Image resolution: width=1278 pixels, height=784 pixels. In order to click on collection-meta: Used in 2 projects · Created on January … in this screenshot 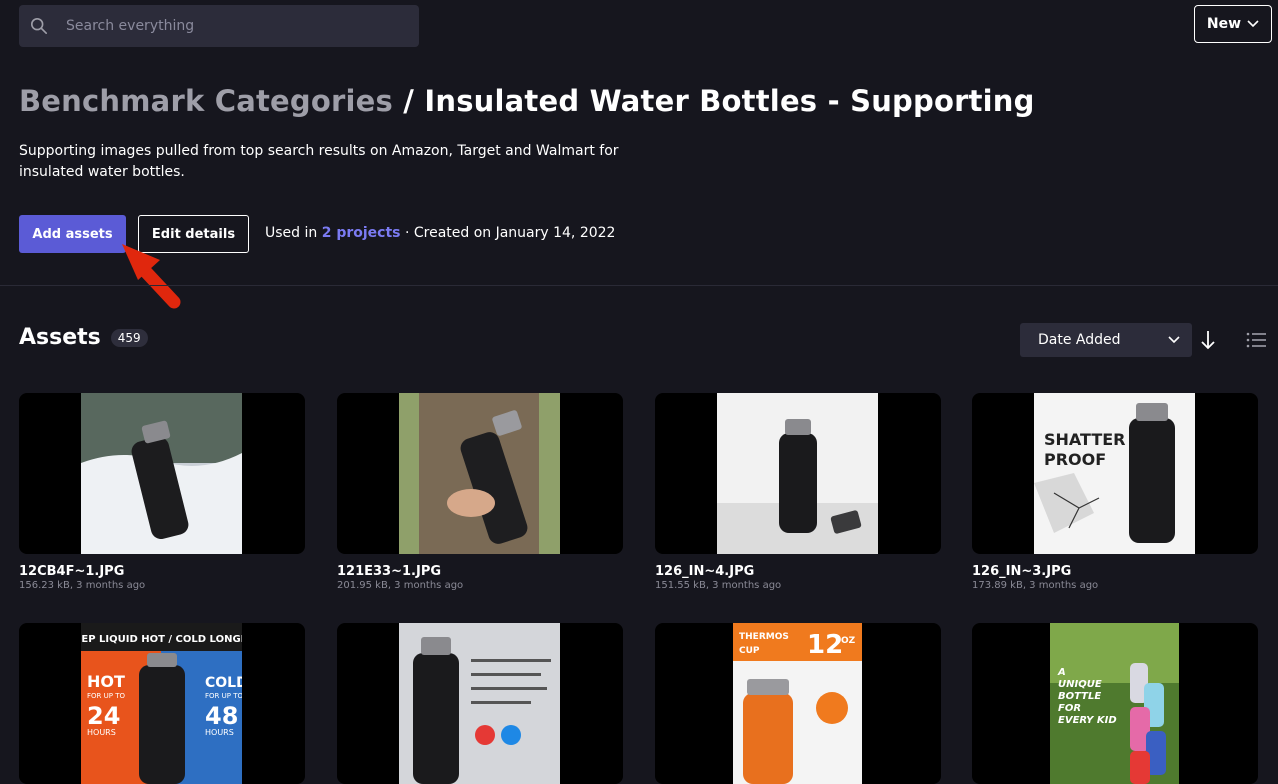, I will do `click(440, 233)`.